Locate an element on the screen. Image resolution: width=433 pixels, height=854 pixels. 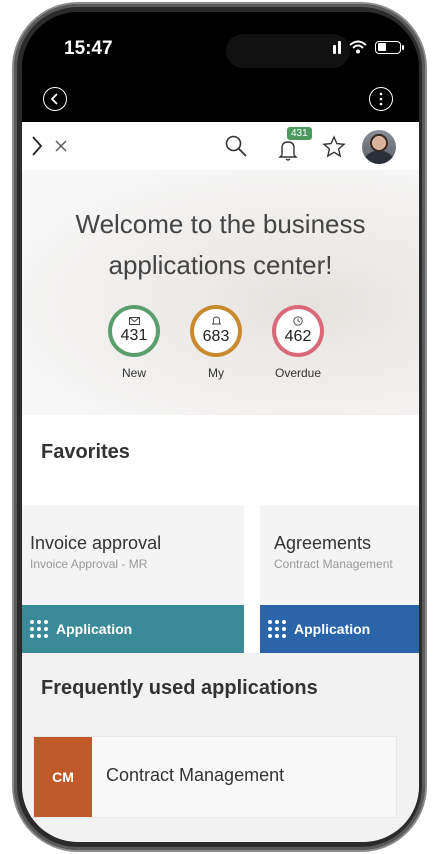
metric-value: 431 is located at coordinates (134, 335).